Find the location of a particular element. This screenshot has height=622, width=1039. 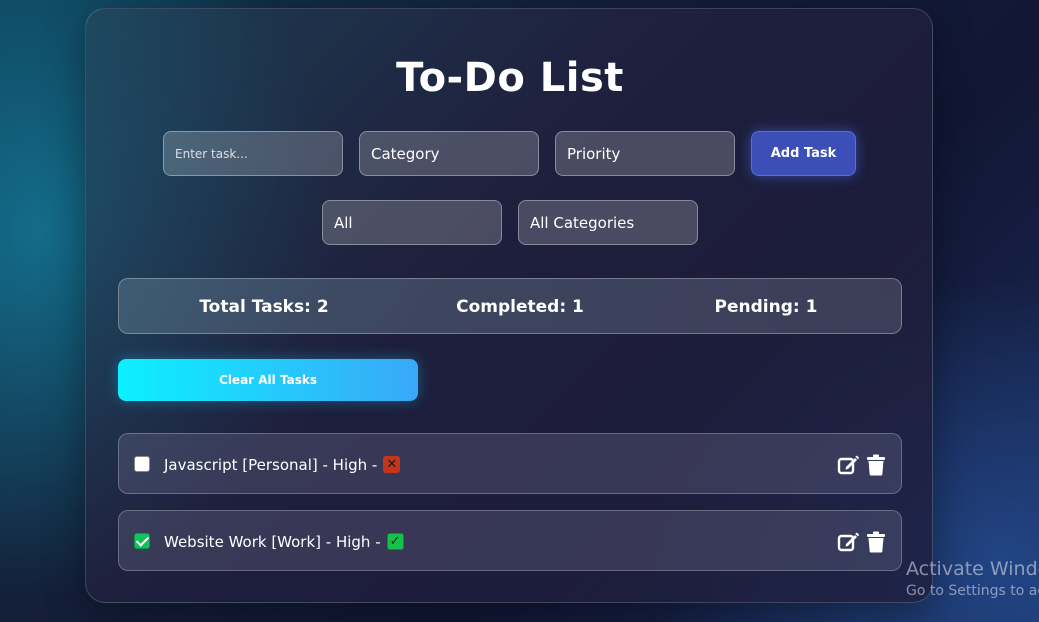

clear-all-button: Clear All Tasks is located at coordinates (268, 380).